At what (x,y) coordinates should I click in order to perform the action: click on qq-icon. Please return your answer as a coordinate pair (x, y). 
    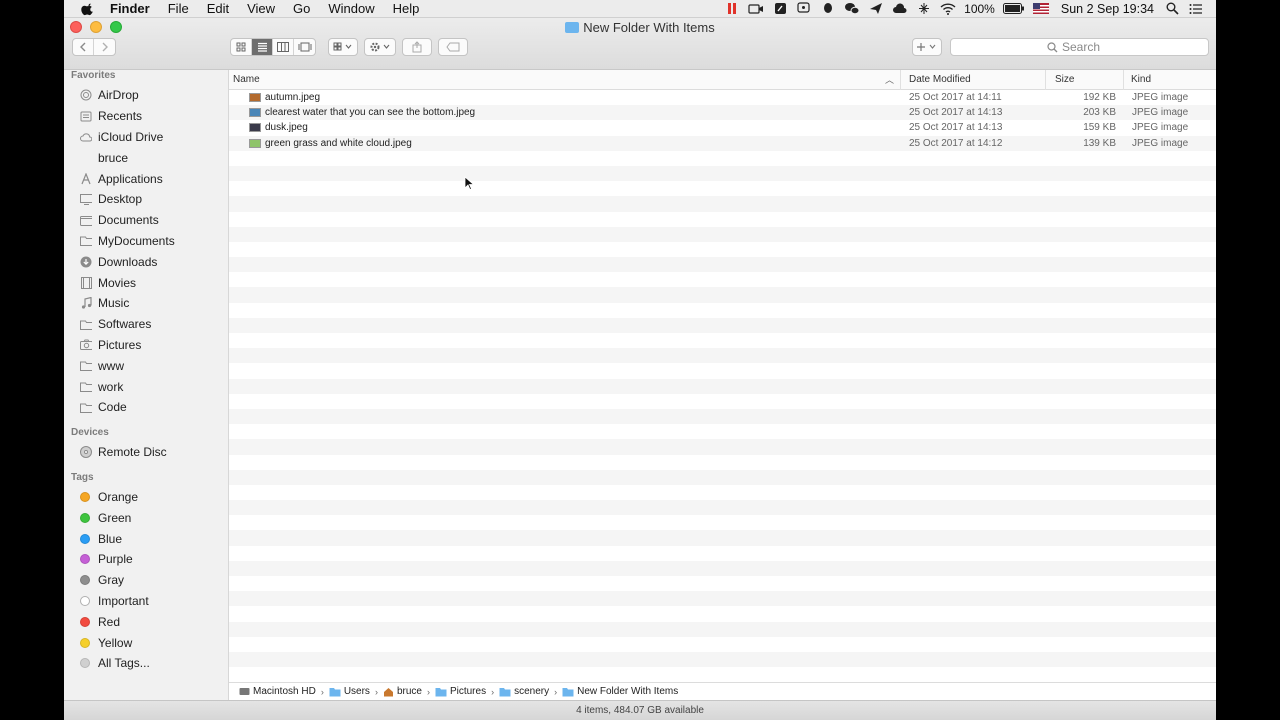
    Looking at the image, I should click on (828, 9).